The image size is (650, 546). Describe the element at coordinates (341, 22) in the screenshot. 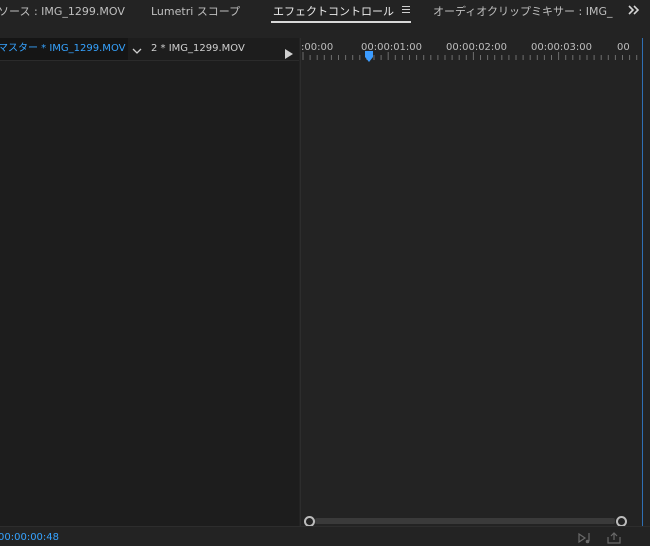

I see `active-tab-indicator` at that location.